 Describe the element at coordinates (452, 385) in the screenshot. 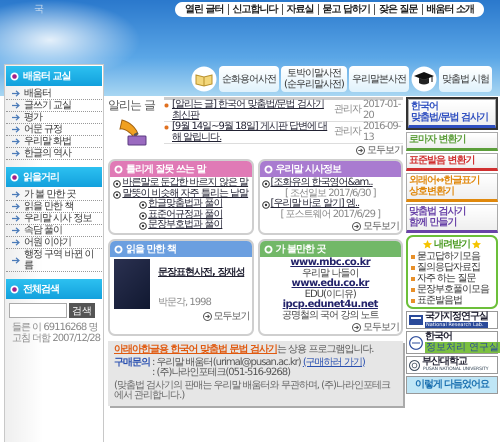

I see `partner-logo: 이렇게 다듬었어요` at that location.